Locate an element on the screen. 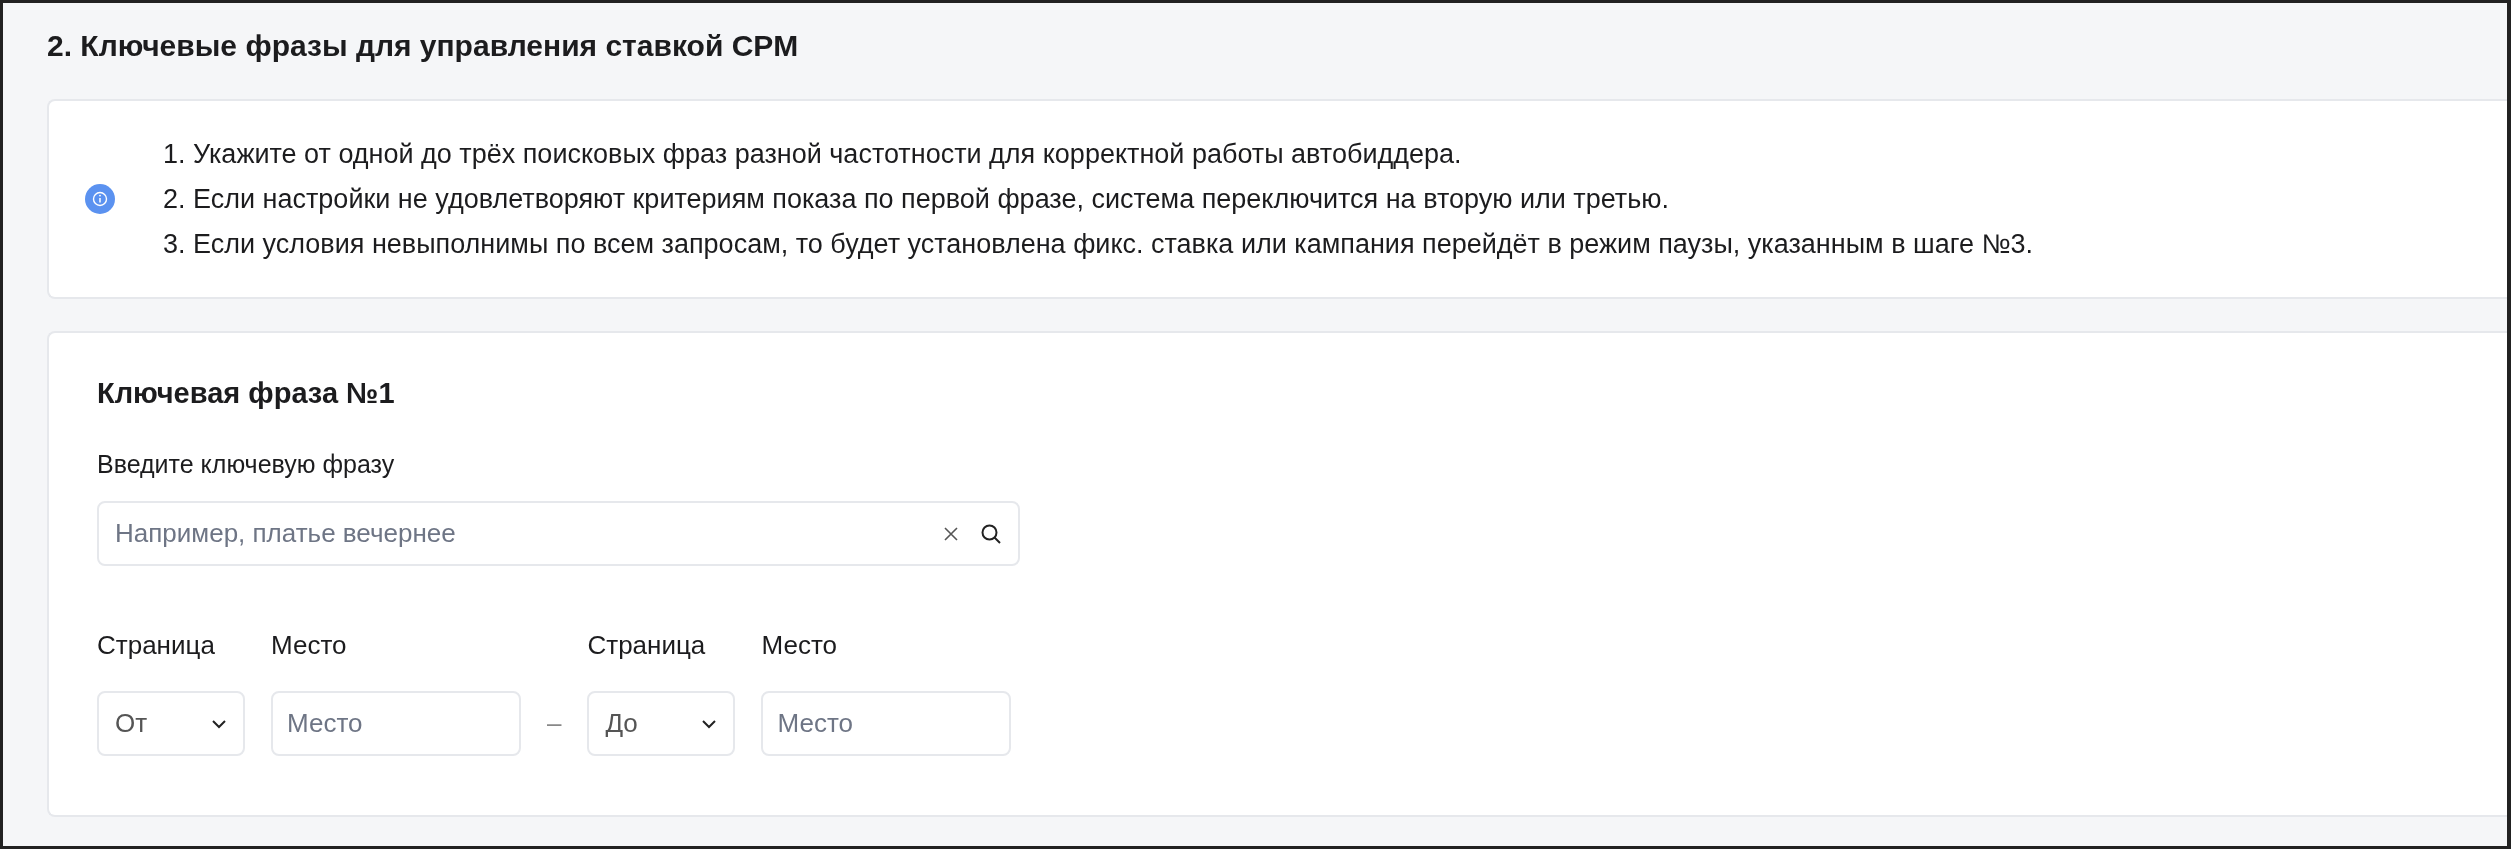 This screenshot has width=2511, height=849. info-icon is located at coordinates (100, 199).